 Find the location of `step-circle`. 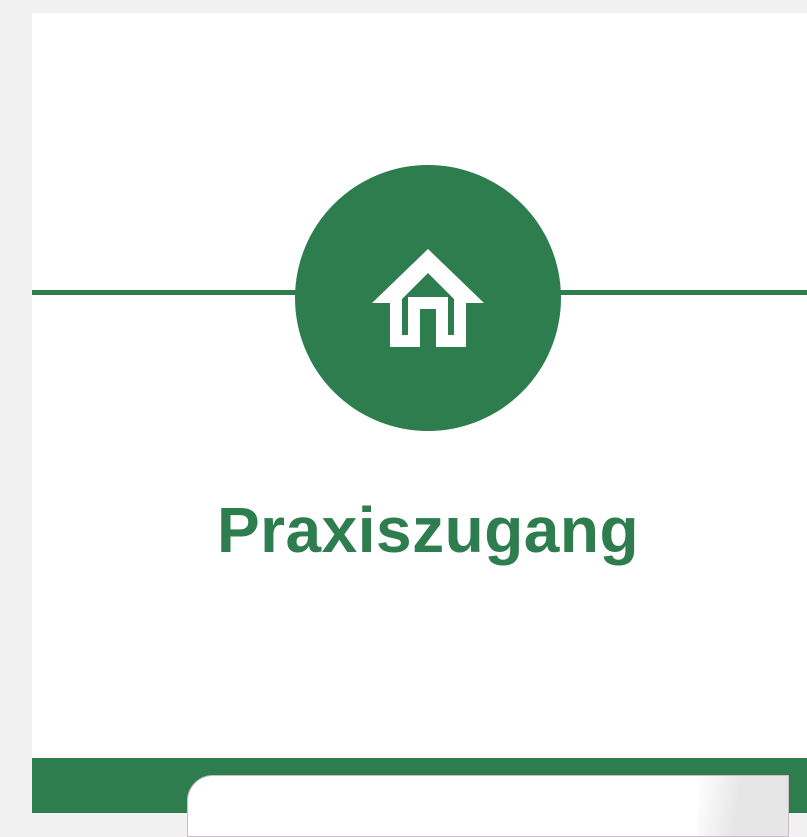

step-circle is located at coordinates (428, 298).